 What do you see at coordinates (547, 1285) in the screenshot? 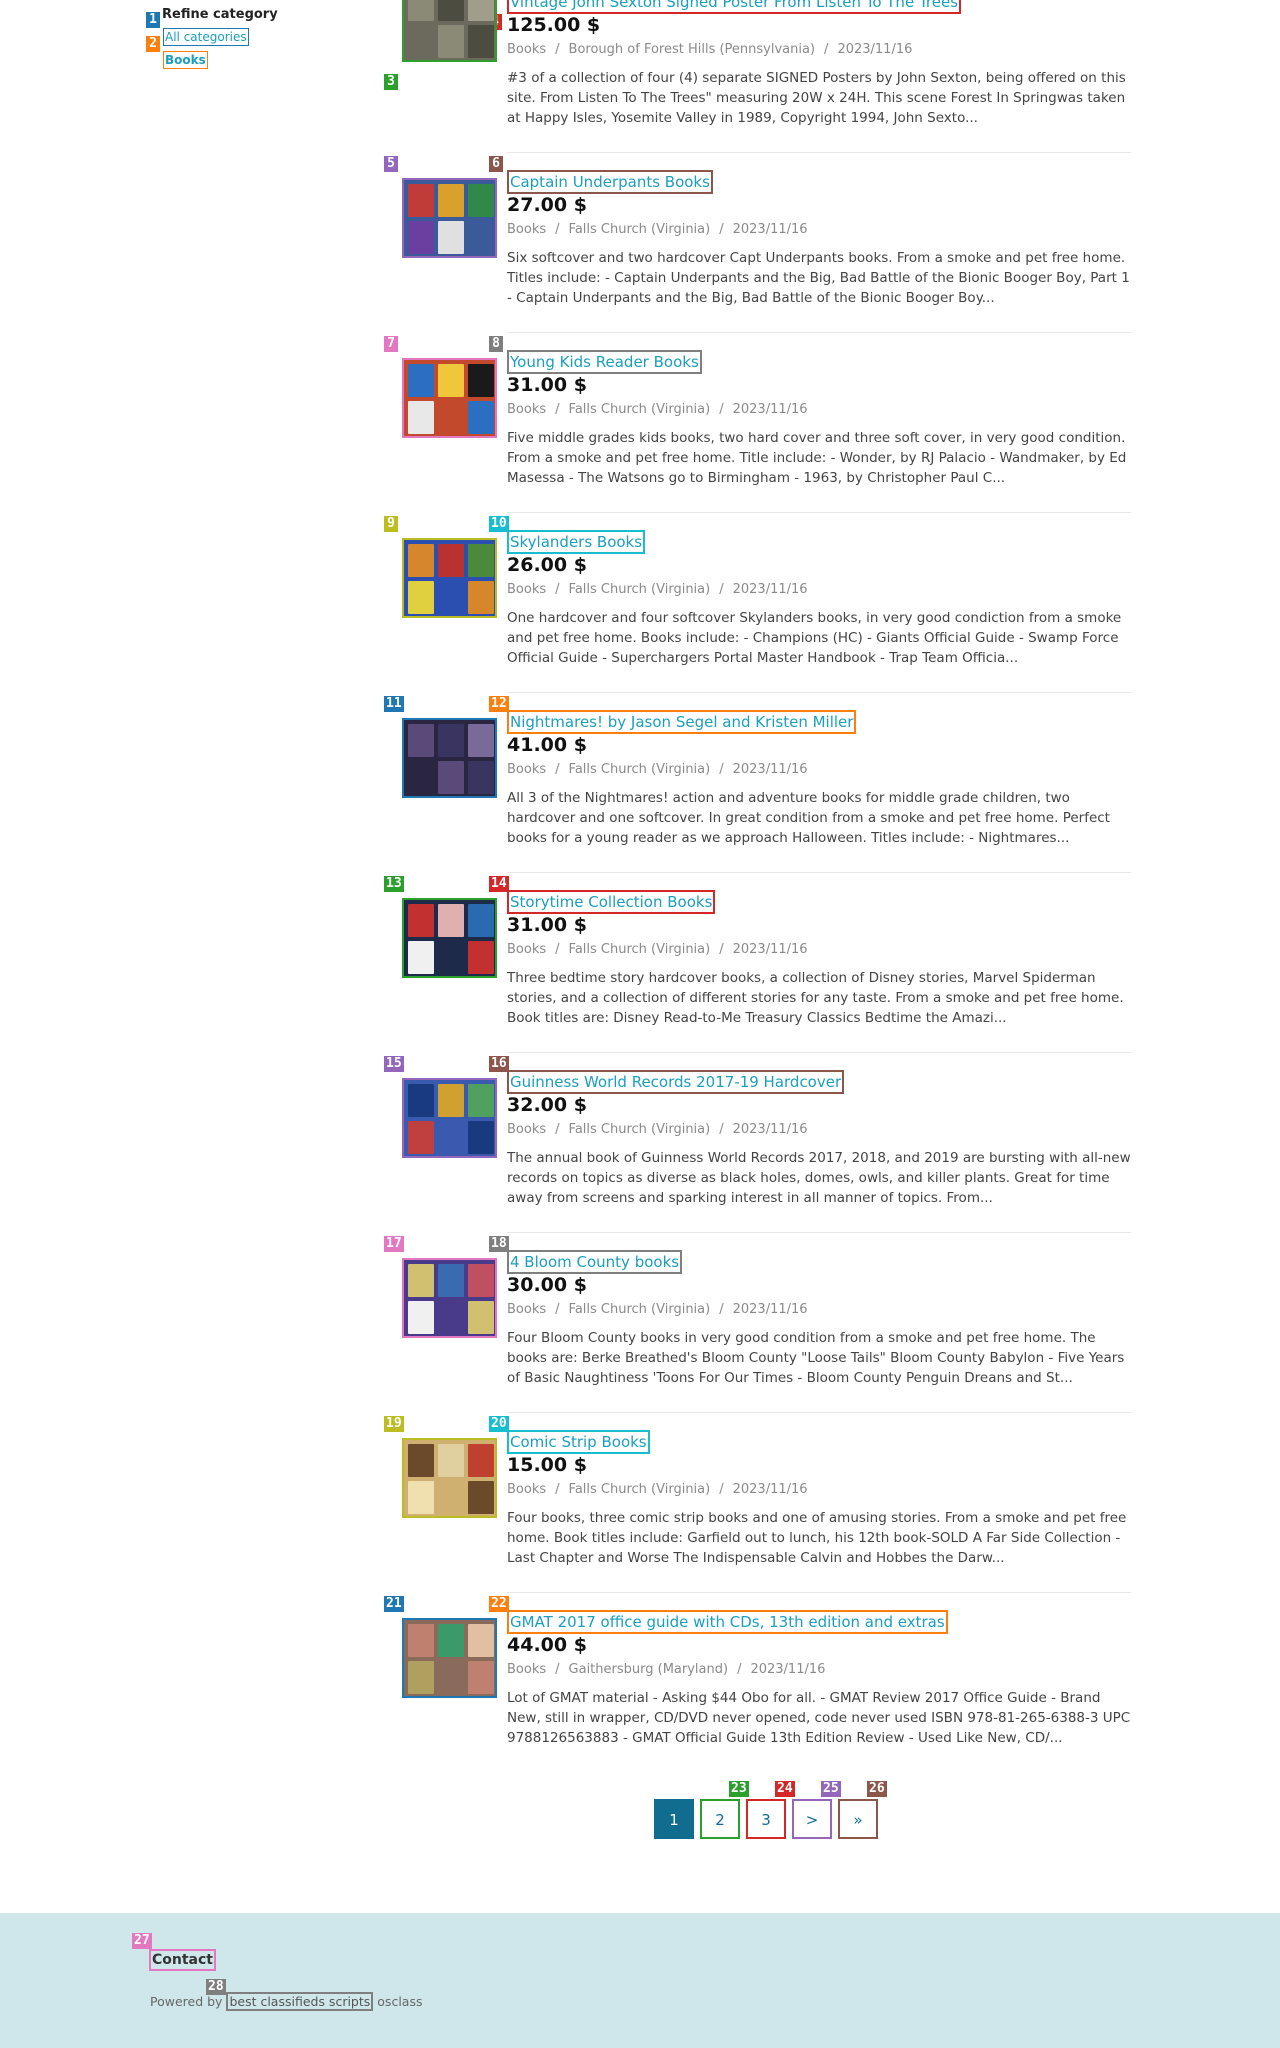
I see `listing-price: 30.00 $` at bounding box center [547, 1285].